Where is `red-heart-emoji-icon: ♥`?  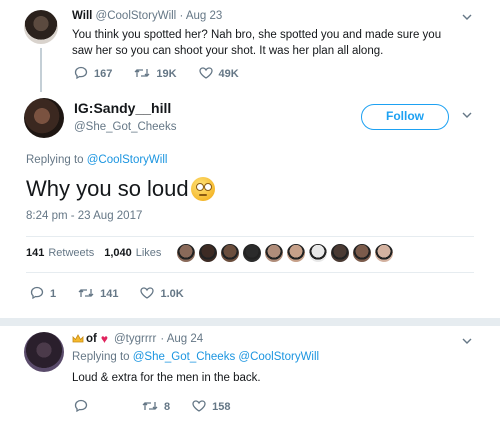 red-heart-emoji-icon: ♥ is located at coordinates (104, 339).